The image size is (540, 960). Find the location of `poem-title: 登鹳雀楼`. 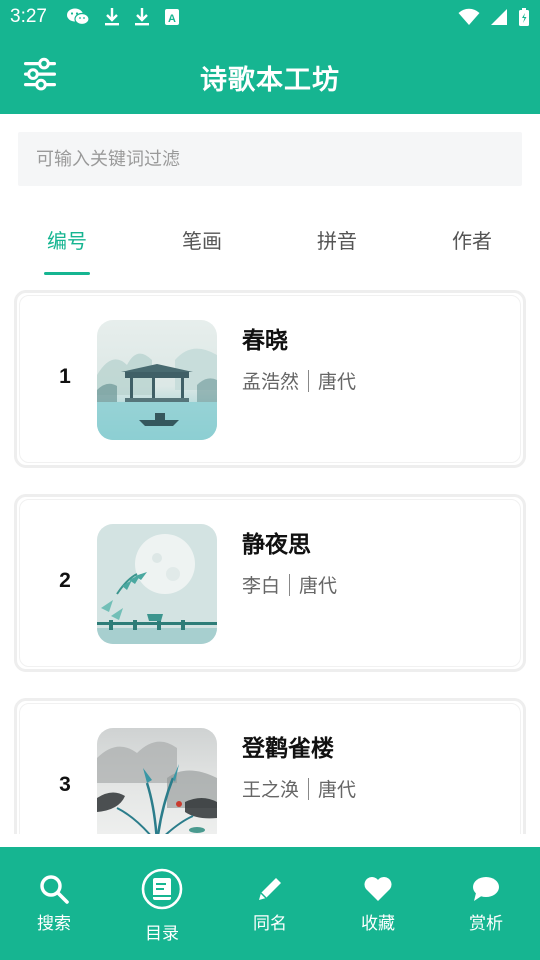

poem-title: 登鹳雀楼 is located at coordinates (288, 749).